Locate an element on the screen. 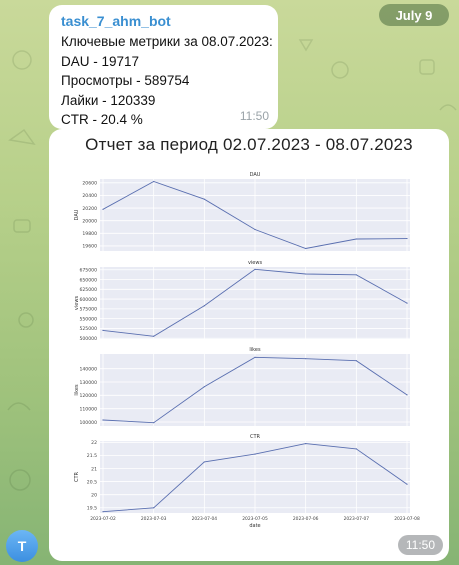  y-tick-label: 625000 is located at coordinates (88, 290).